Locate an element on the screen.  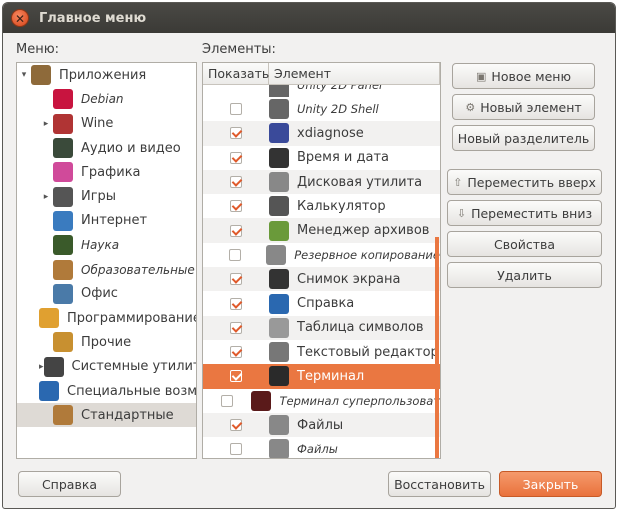
properties-label: Свойства is located at coordinates (524, 244).